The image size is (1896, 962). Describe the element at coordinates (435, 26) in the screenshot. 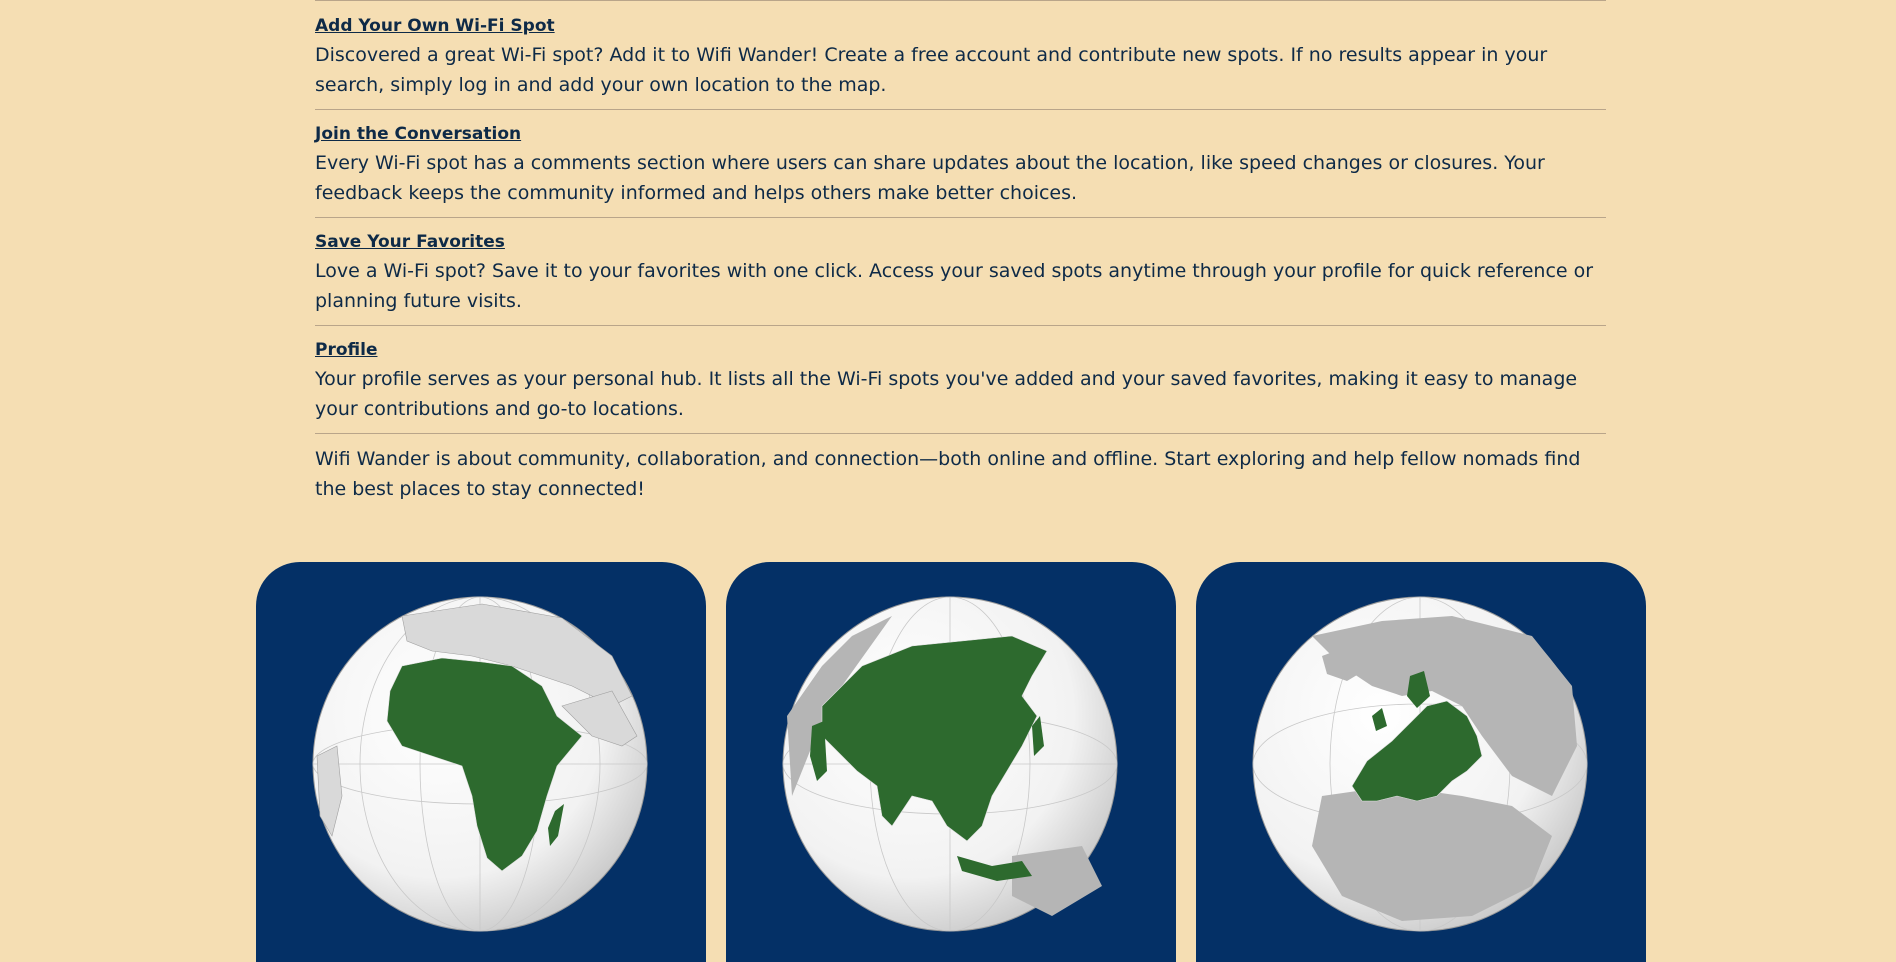

I see `section-title-link: Add Your Own Wi-Fi Spot` at that location.